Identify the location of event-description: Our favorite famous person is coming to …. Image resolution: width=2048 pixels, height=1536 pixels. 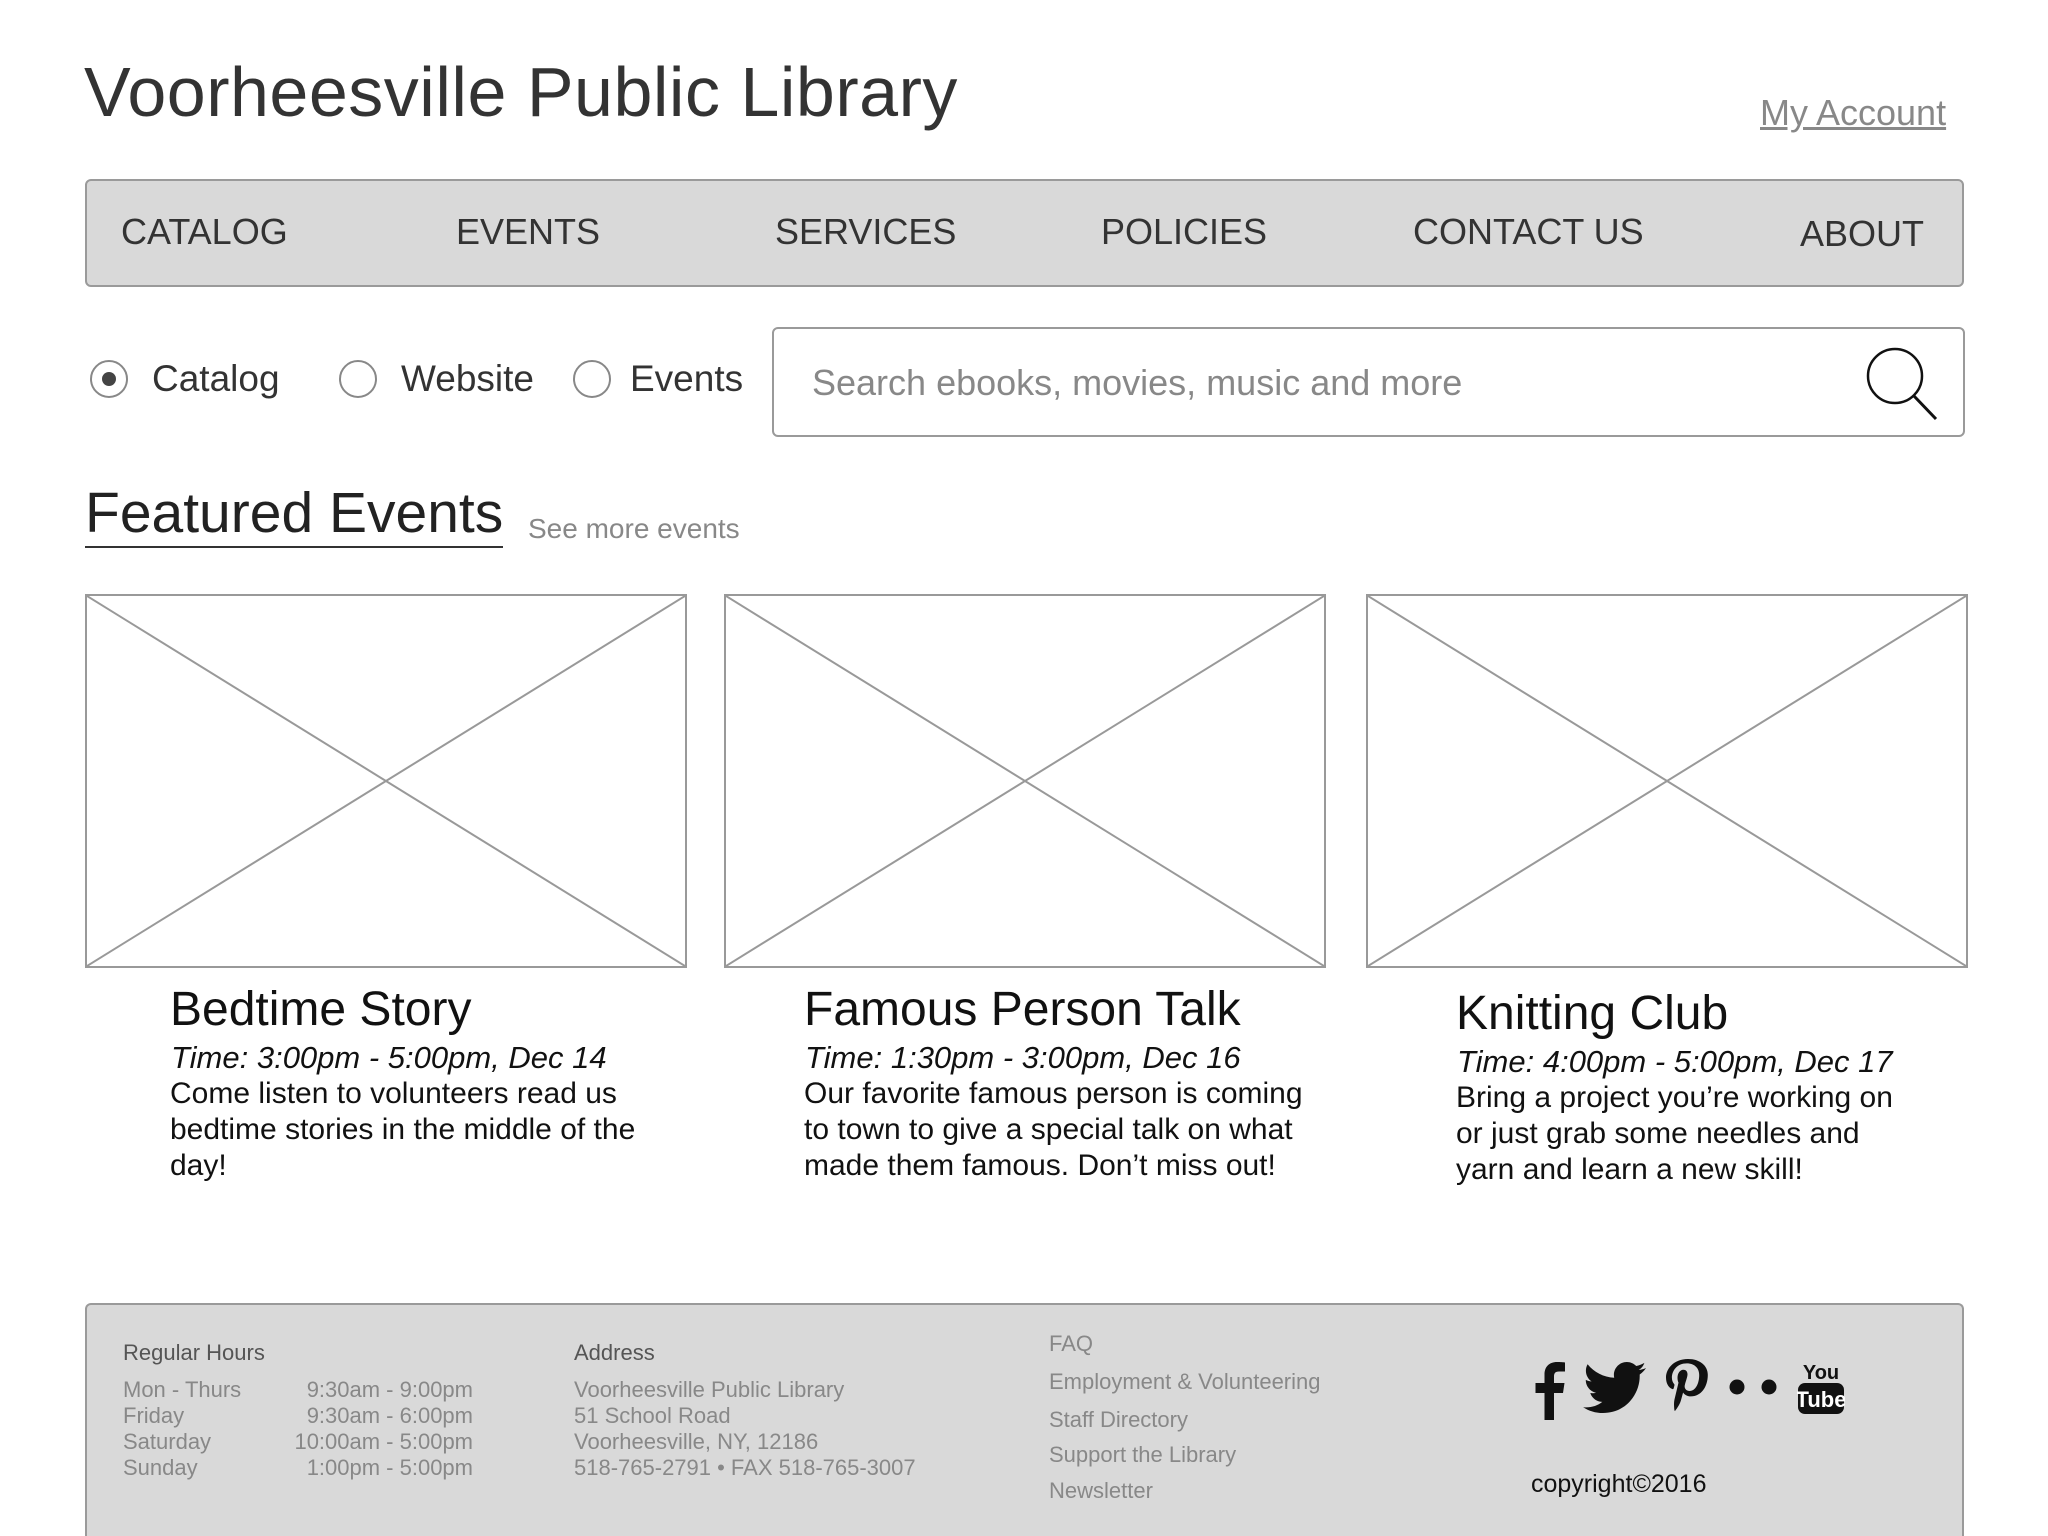
(1053, 1129).